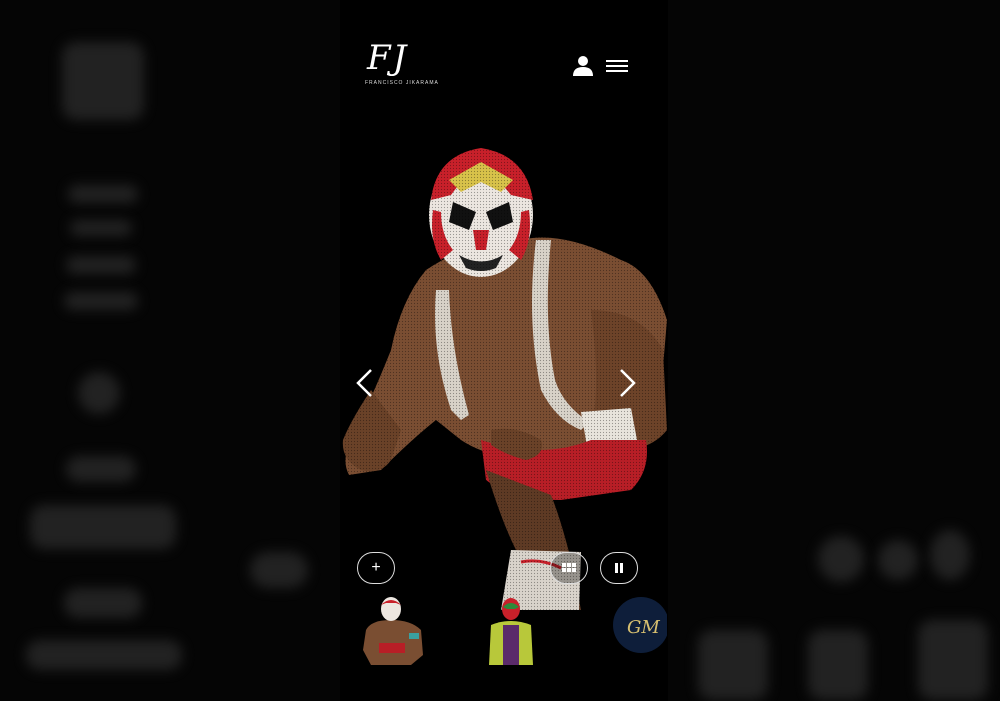  I want to click on thumb-wrestler-red-mask, so click(391, 630).